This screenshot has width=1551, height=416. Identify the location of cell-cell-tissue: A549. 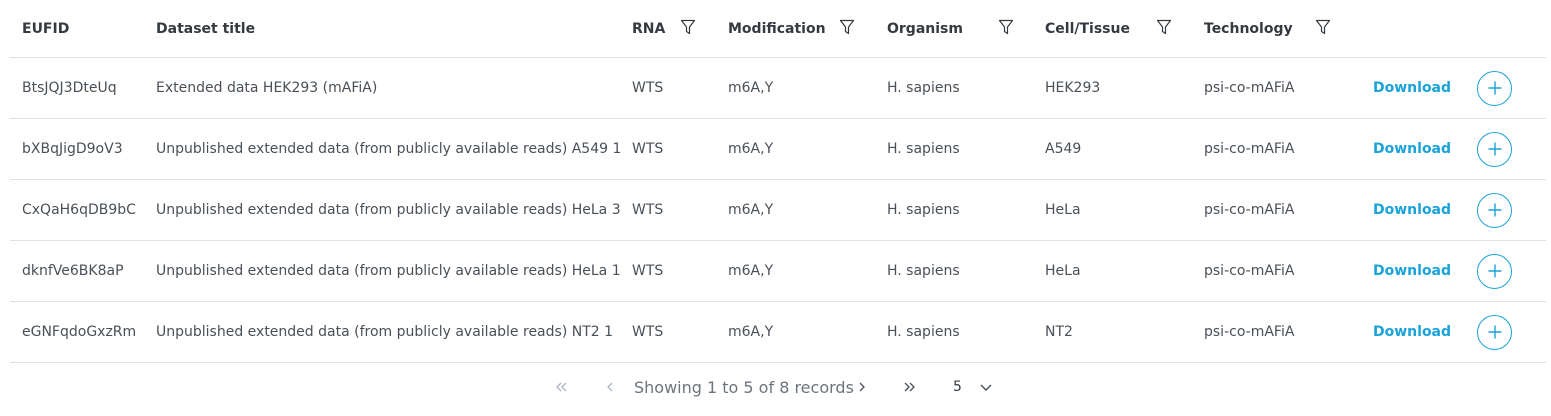
(1063, 149).